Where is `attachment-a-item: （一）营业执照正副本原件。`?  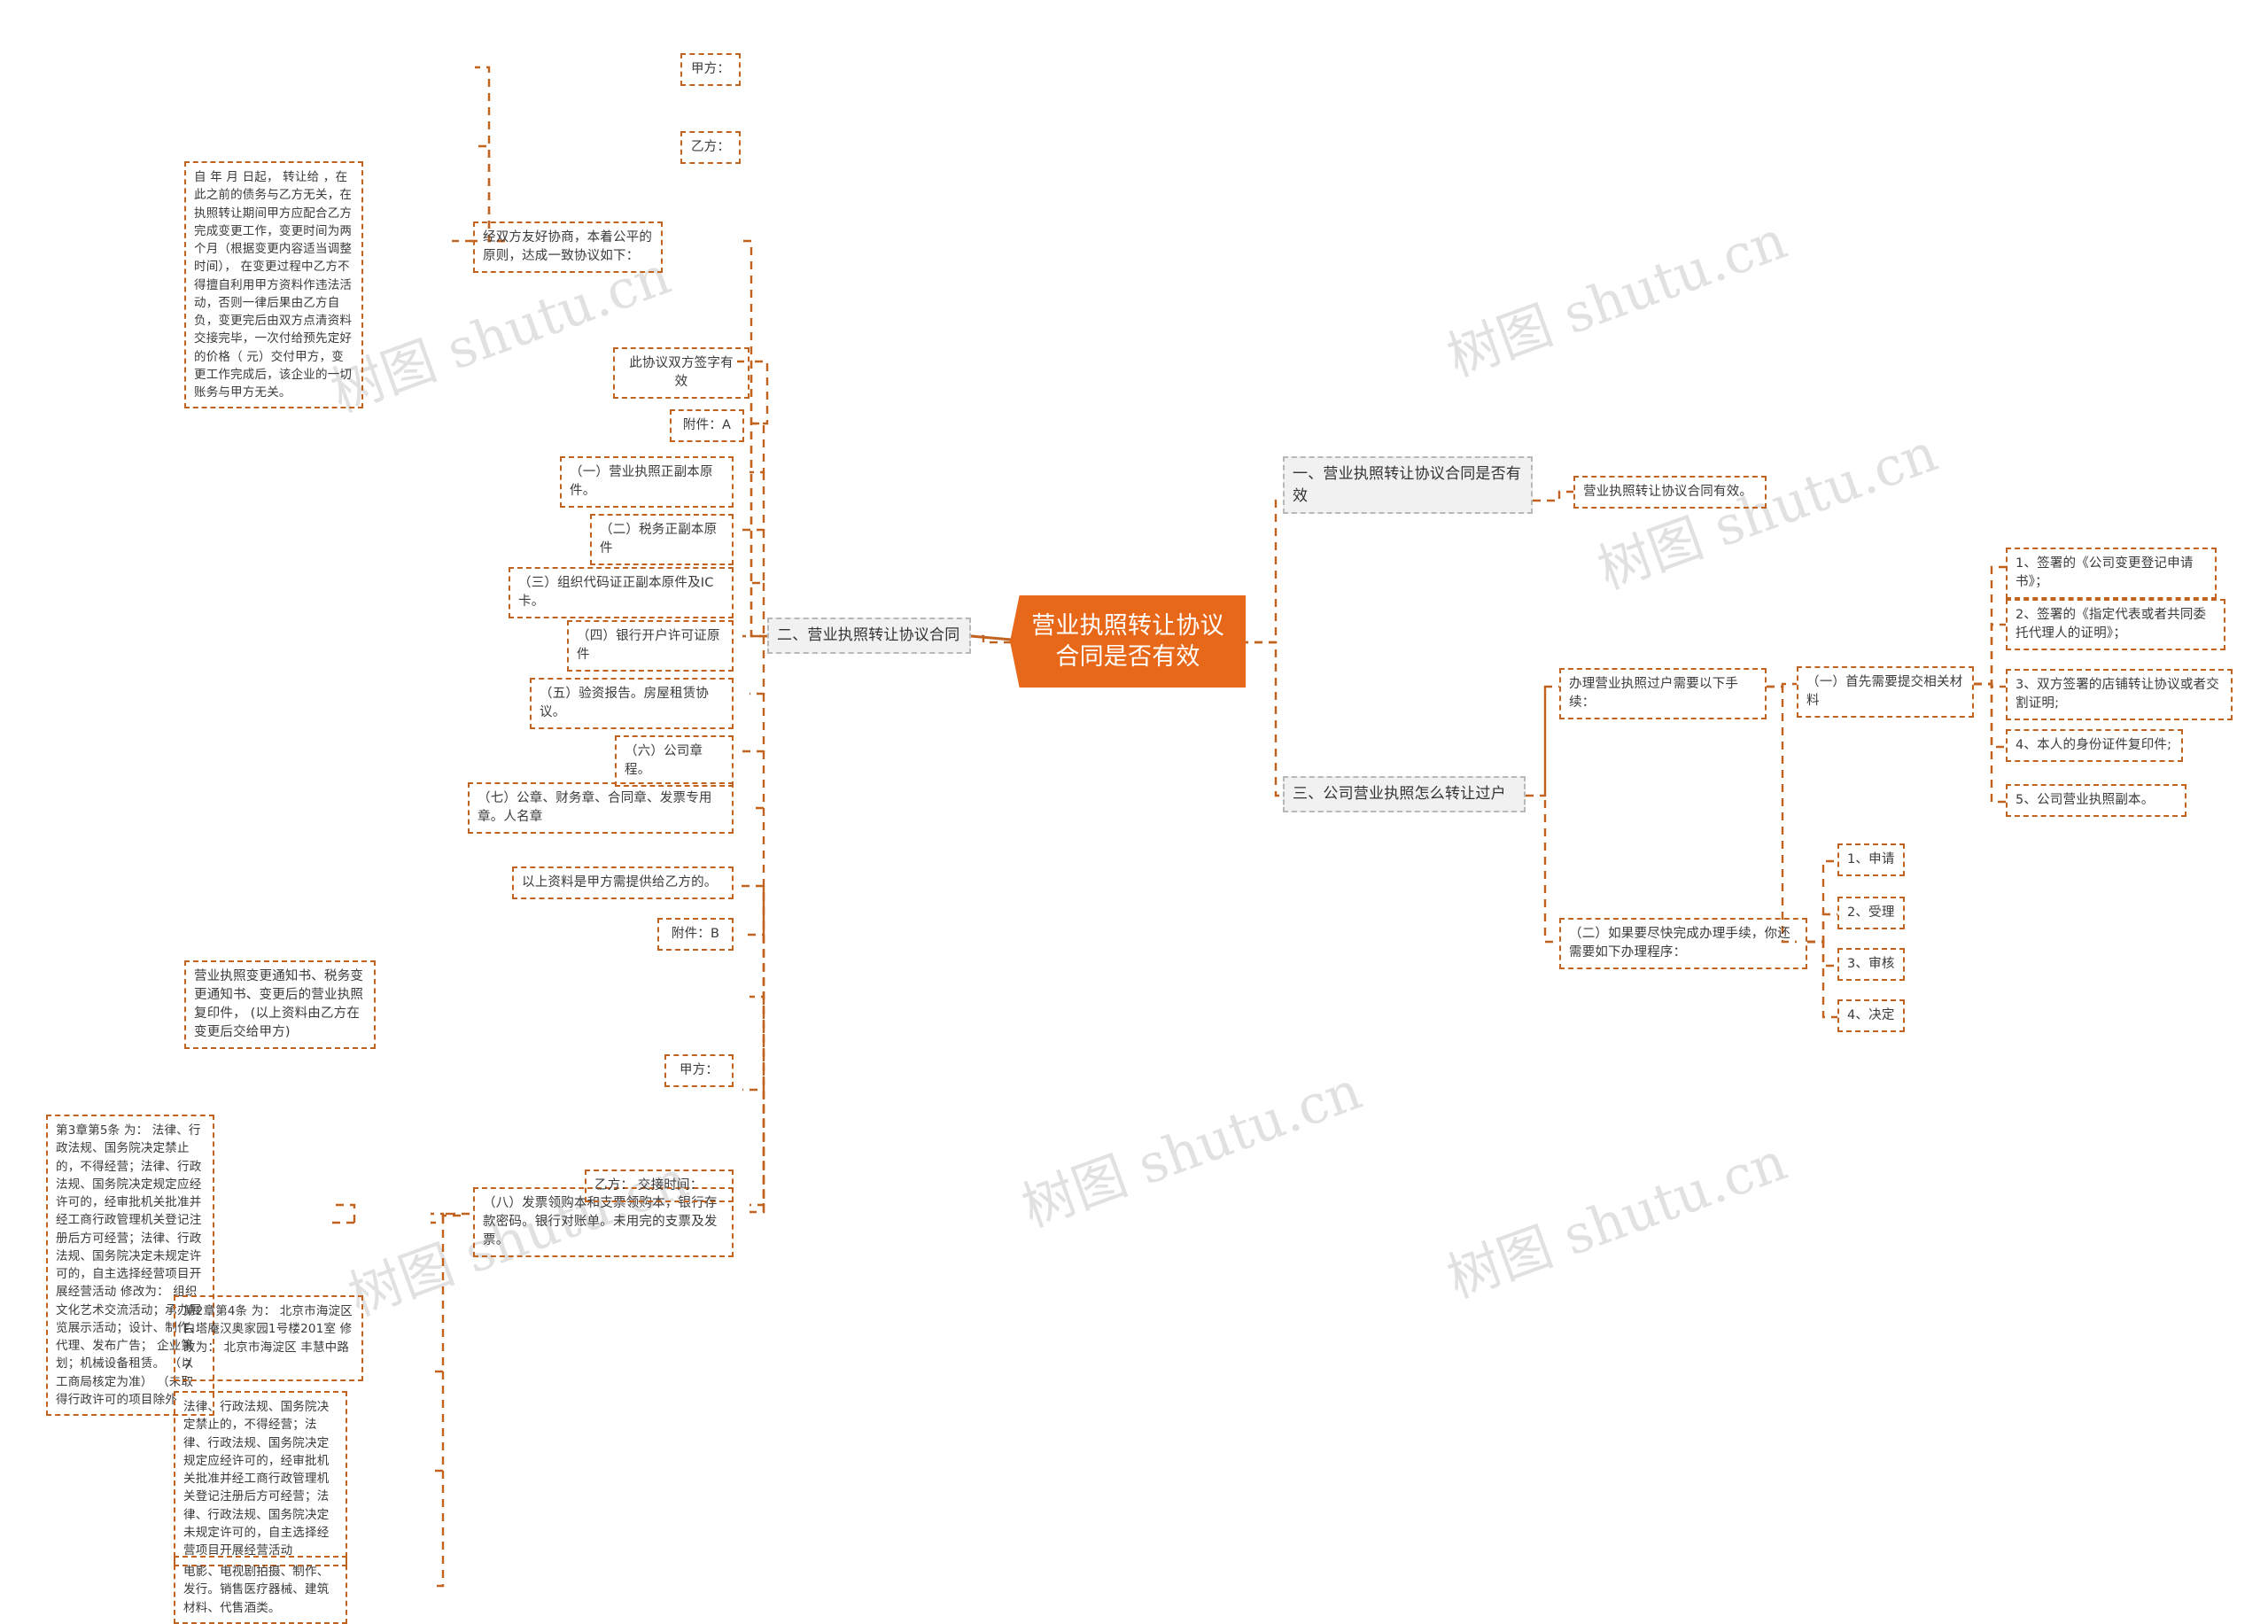 attachment-a-item: （一）营业执照正副本原件。 is located at coordinates (647, 482).